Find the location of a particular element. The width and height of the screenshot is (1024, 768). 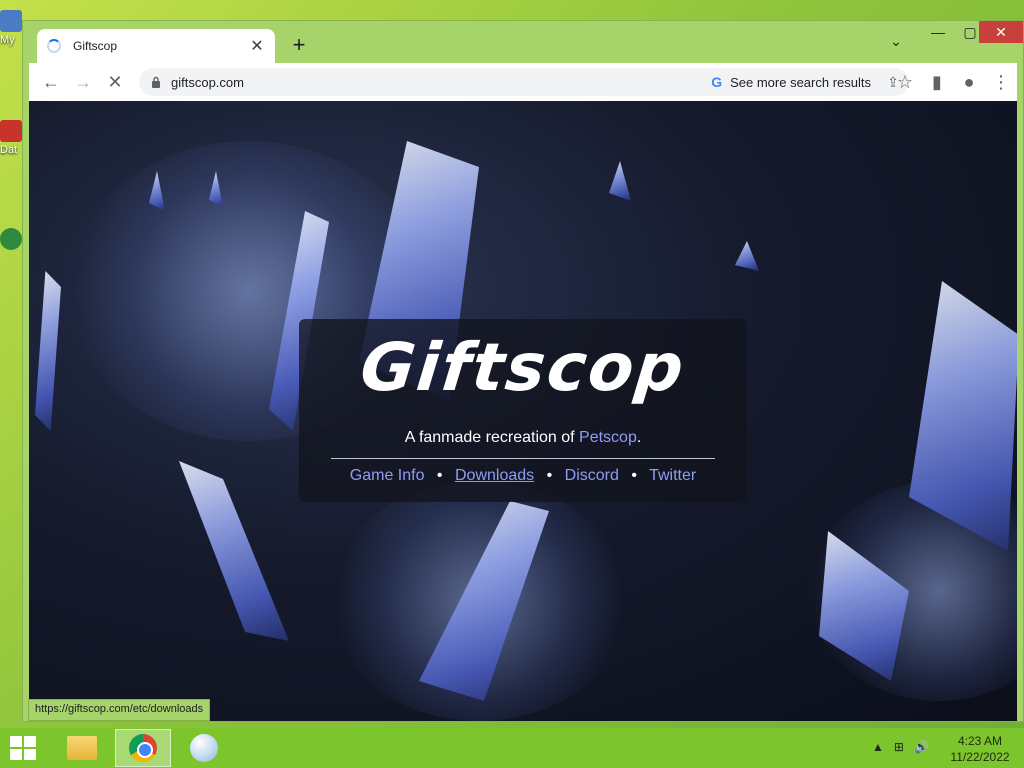

nav-link-discord: Discord is located at coordinates (592, 475).